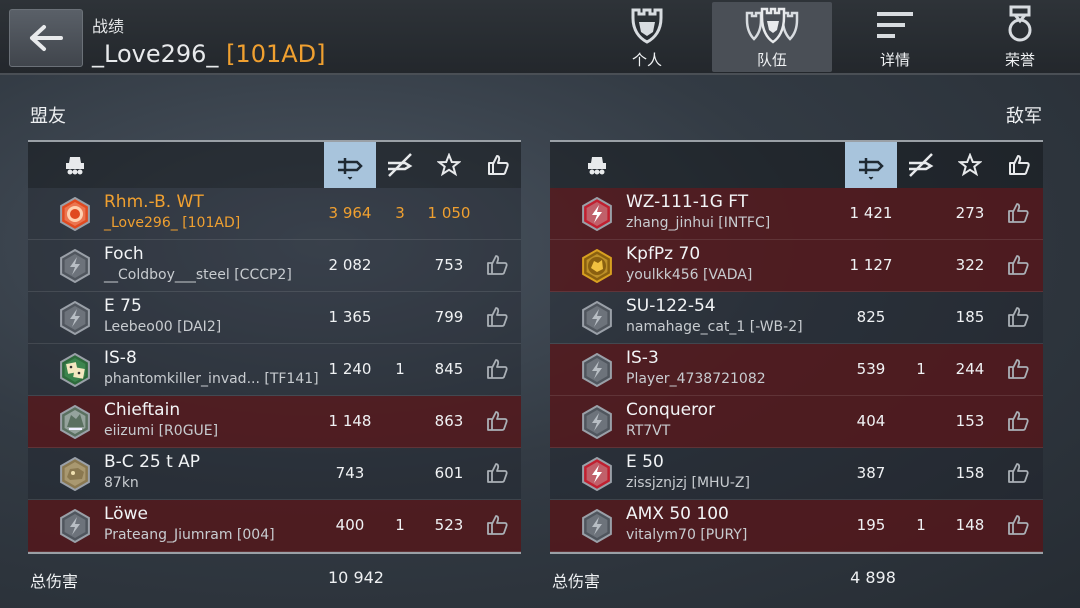 The height and width of the screenshot is (608, 1080). Describe the element at coordinates (449, 317) in the screenshot. I see `xp-value: 799` at that location.